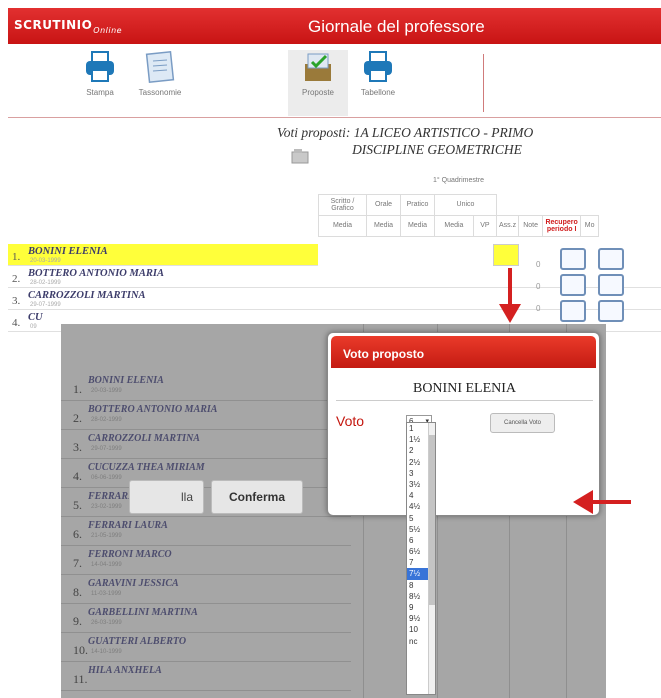 This screenshot has height=698, width=661. What do you see at coordinates (77, 534) in the screenshot?
I see `student-number: 6.` at bounding box center [77, 534].